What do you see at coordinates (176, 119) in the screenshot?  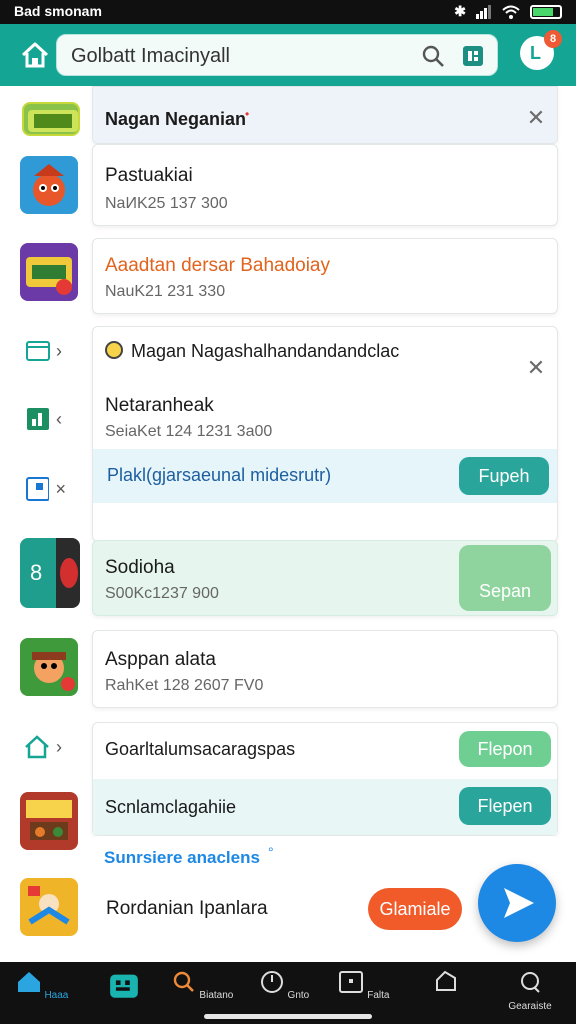 I see `card-title: Nagan Neganian` at bounding box center [176, 119].